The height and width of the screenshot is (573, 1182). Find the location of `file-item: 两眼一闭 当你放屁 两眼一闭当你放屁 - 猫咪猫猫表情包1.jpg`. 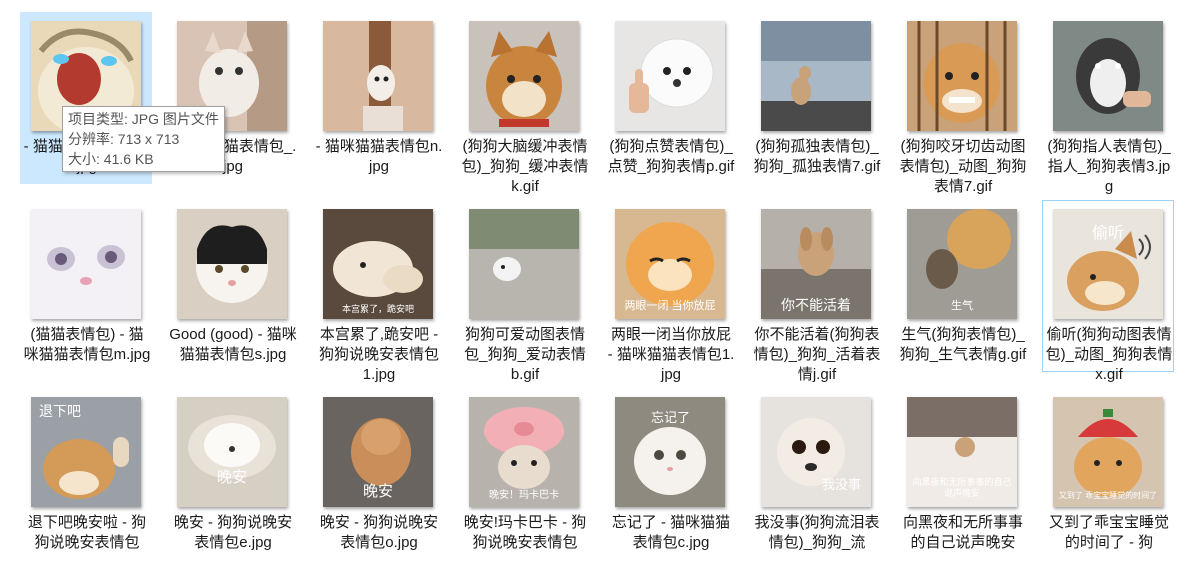

file-item: 两眼一闭 当你放屁 两眼一闭当你放屁 - 猫咪猫猫表情包1.jpg is located at coordinates (670, 291).